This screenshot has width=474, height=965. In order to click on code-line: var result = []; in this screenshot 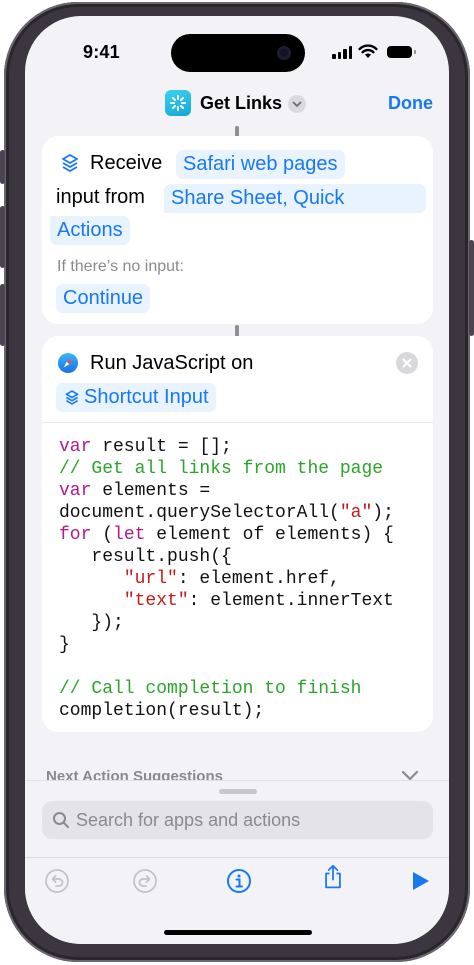, I will do `click(145, 447)`.